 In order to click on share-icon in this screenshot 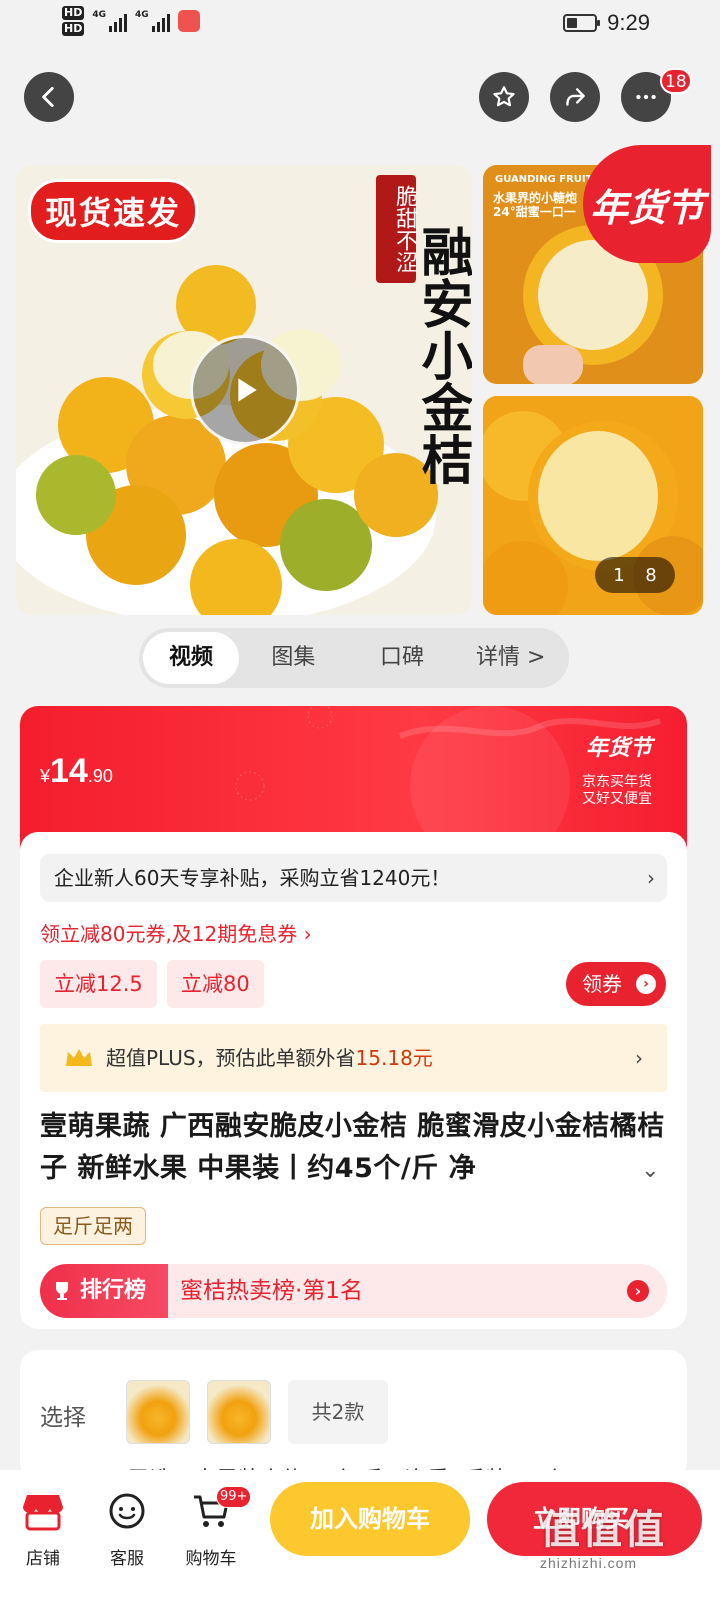, I will do `click(575, 97)`.